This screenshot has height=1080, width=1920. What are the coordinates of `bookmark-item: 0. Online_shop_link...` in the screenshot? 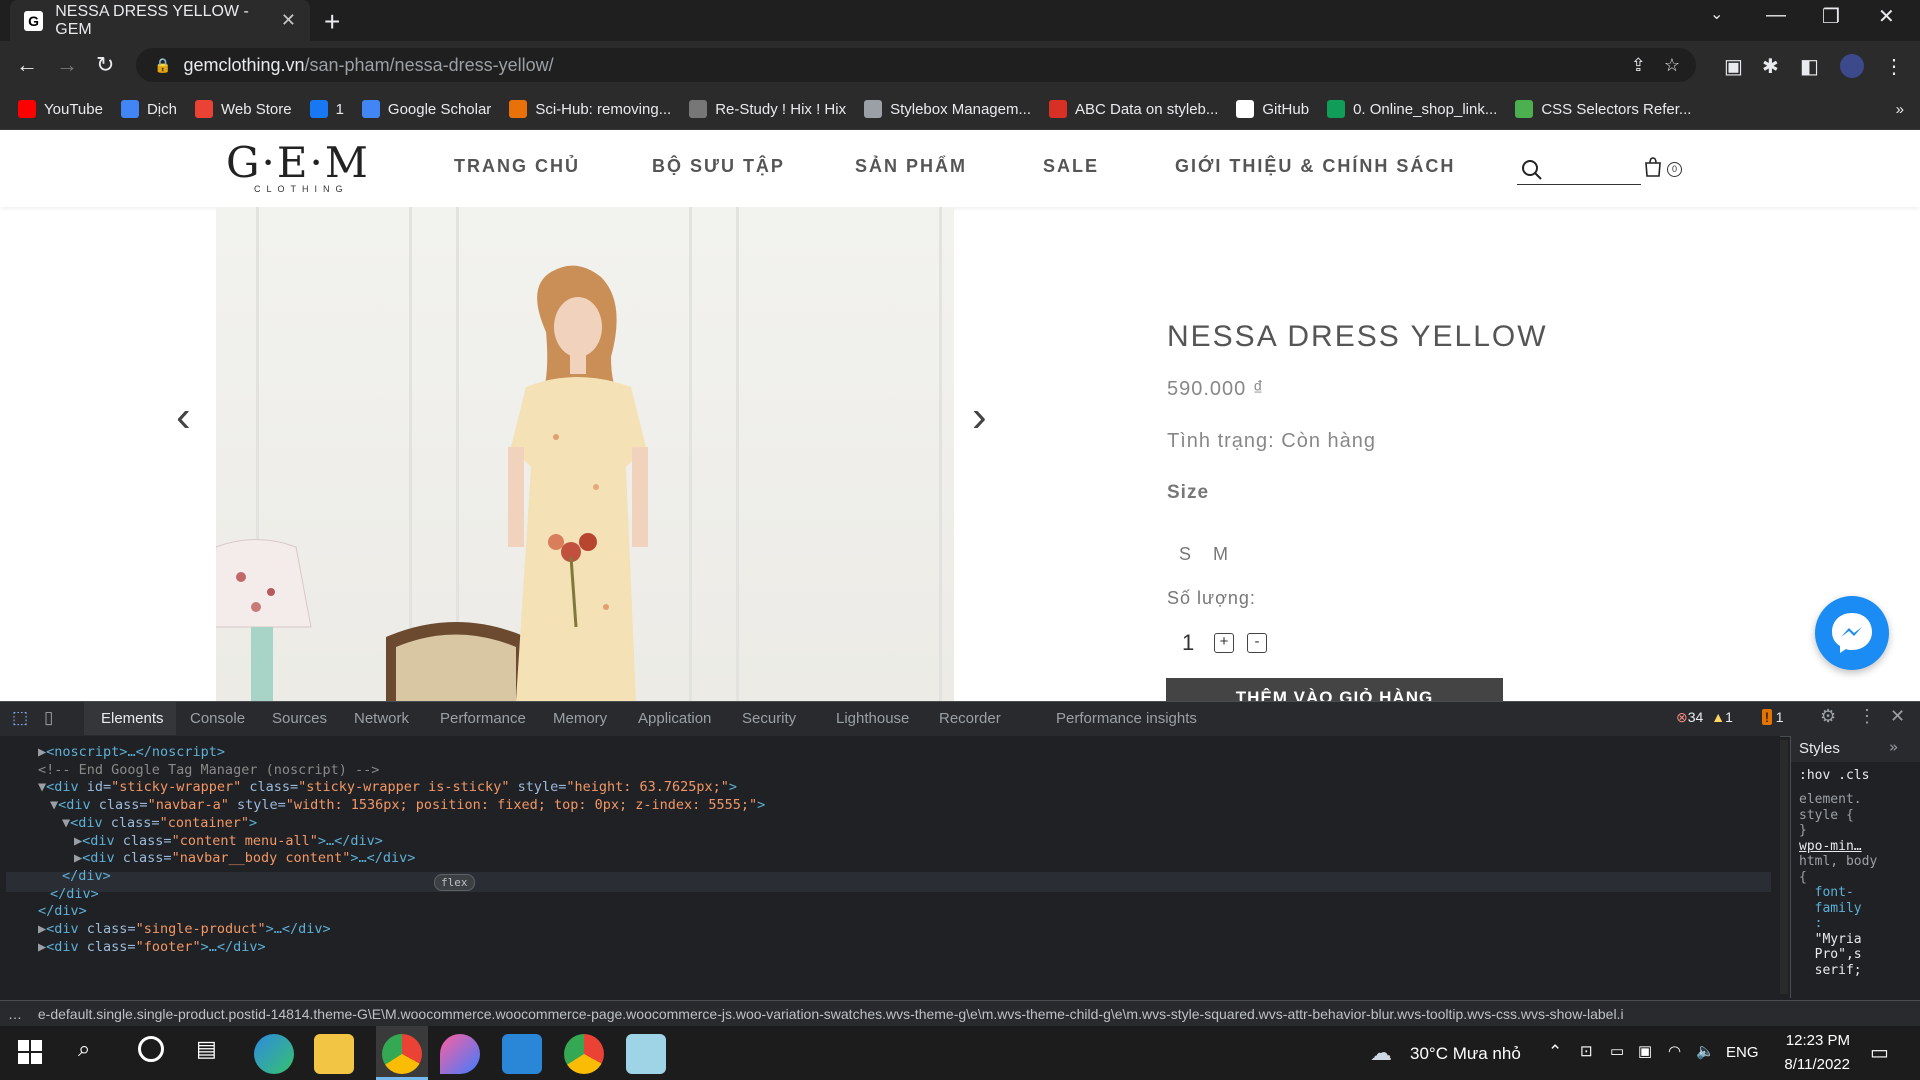 It's located at (1412, 109).